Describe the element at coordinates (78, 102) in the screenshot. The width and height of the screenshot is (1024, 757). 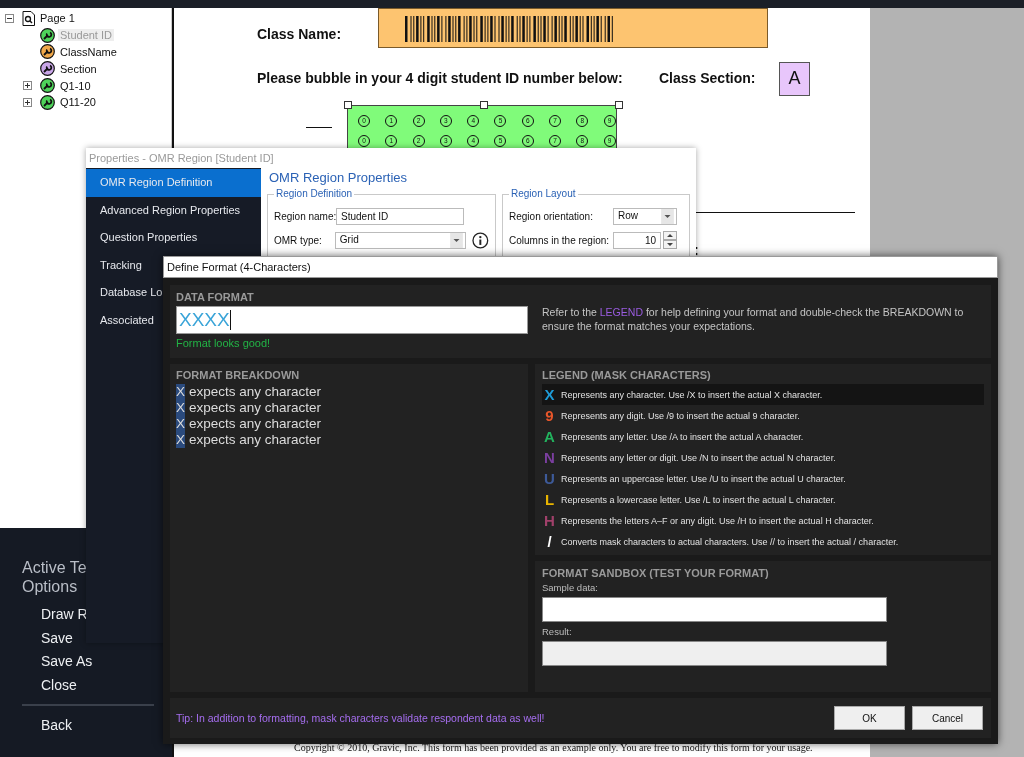
I see `tree-item: Q11-20` at that location.